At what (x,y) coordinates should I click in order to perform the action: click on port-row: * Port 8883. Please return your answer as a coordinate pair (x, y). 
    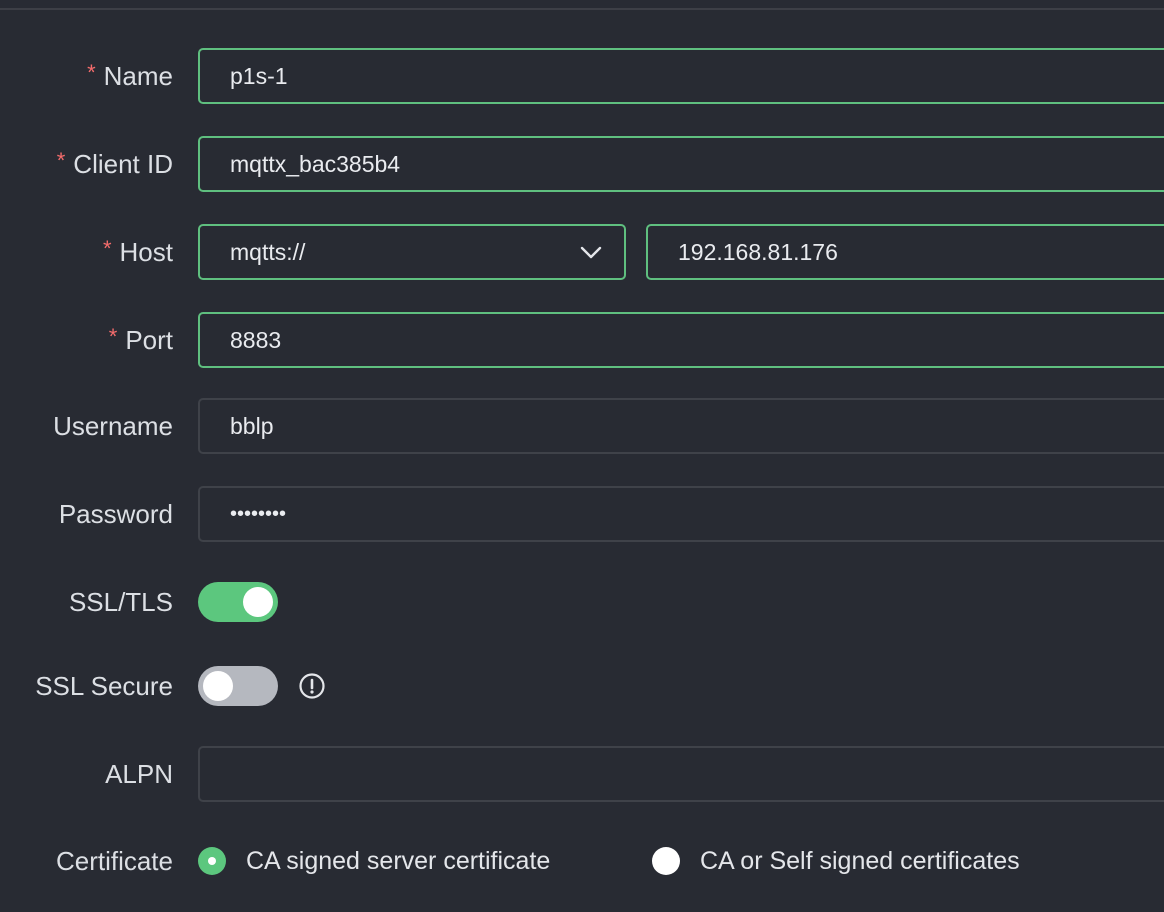
    Looking at the image, I should click on (582, 340).